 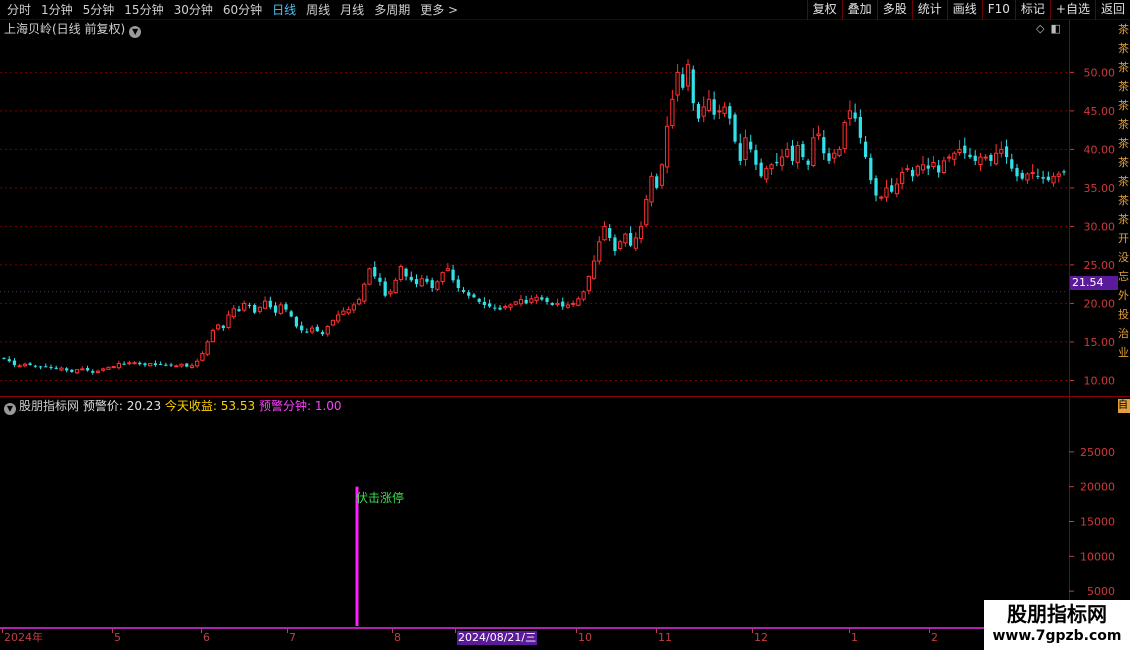 I want to click on diamond-icon: ◇, so click(x=1040, y=28).